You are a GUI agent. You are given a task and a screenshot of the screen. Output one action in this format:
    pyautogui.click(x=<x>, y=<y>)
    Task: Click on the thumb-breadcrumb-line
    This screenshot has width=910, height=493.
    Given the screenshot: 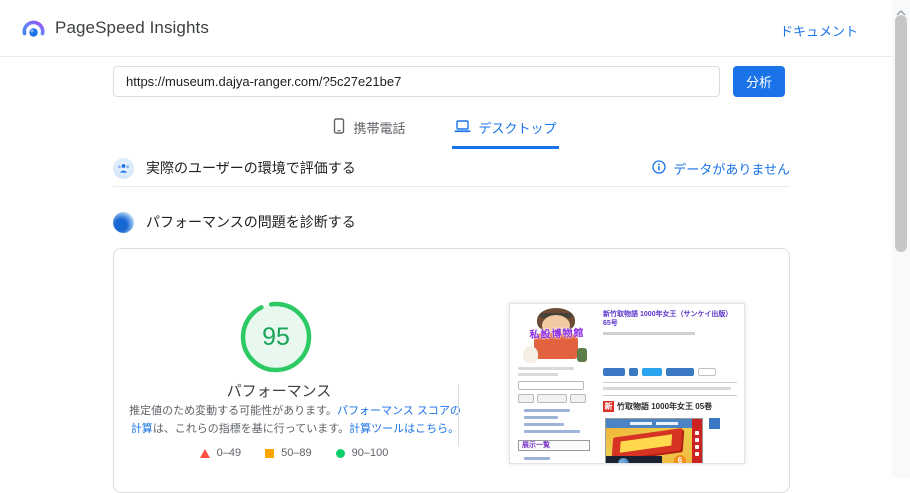 What is the action you would take?
    pyautogui.click(x=649, y=333)
    